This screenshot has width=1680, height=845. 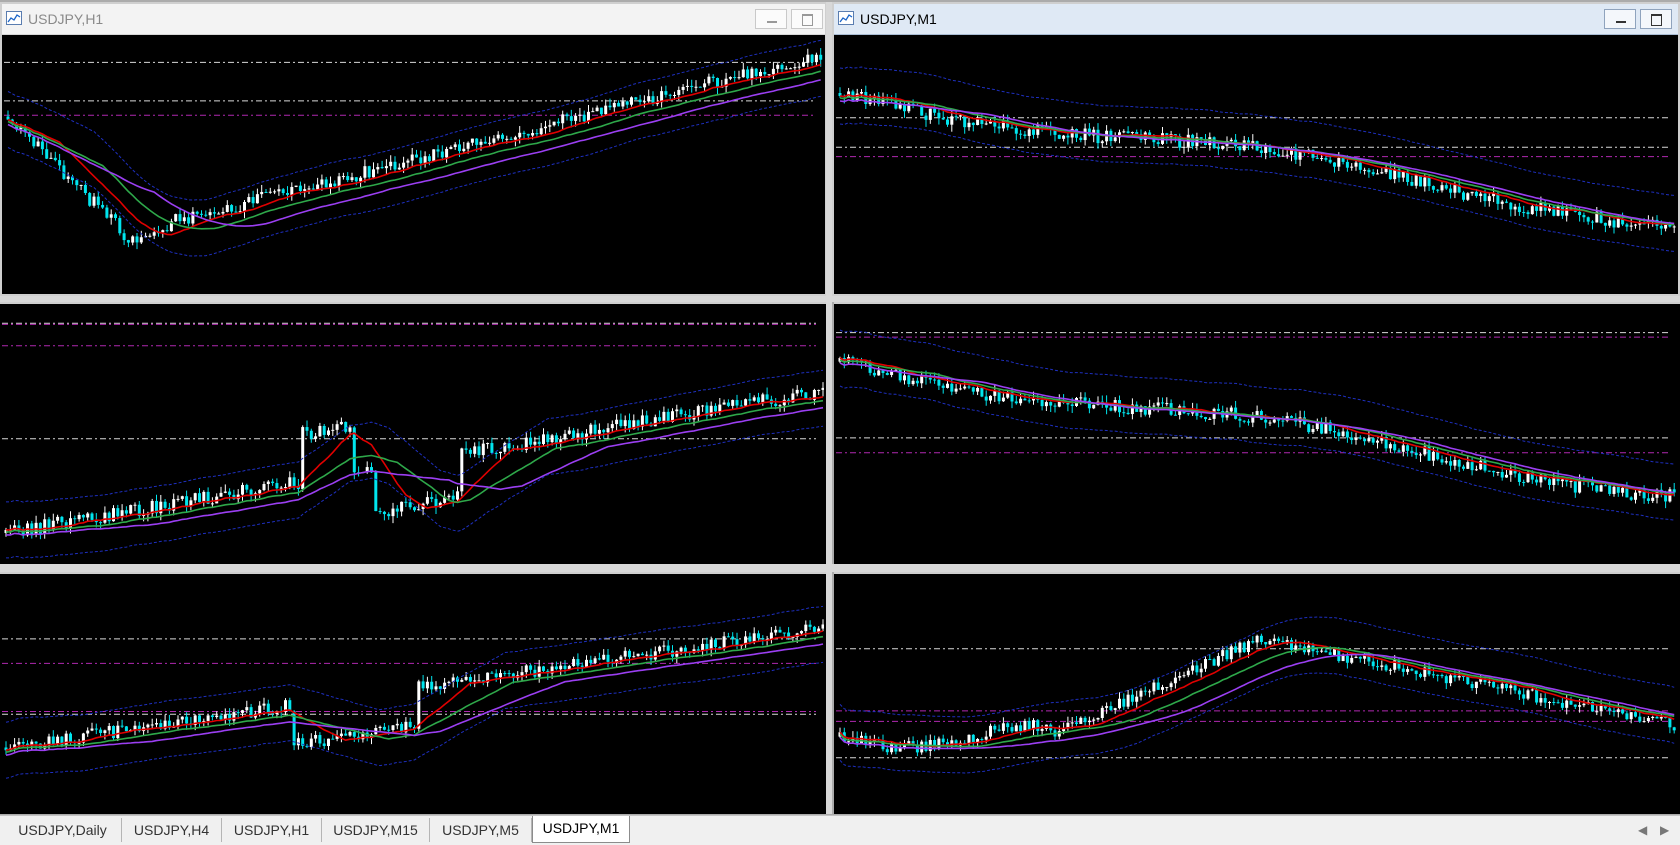 What do you see at coordinates (481, 830) in the screenshot?
I see `tab-usdjpy-m5: USDJPY,M5` at bounding box center [481, 830].